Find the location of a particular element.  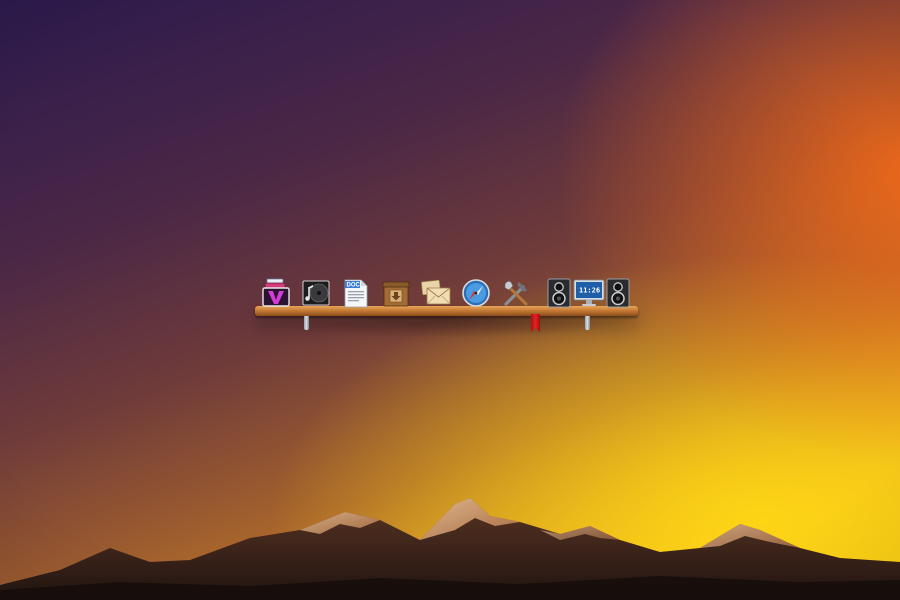

mail-icon is located at coordinates (436, 293).